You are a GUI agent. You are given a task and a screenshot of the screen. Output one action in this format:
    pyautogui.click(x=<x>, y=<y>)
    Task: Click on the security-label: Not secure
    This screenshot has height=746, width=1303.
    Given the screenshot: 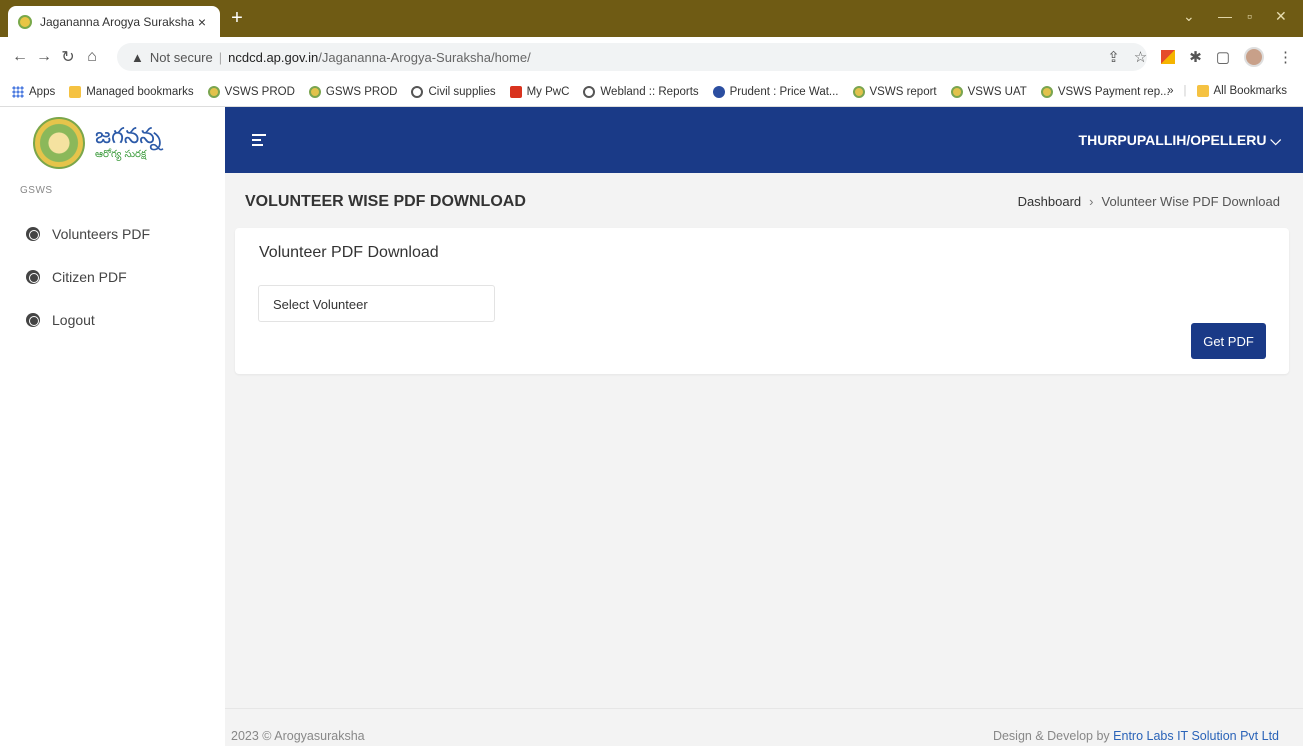 What is the action you would take?
    pyautogui.click(x=181, y=57)
    